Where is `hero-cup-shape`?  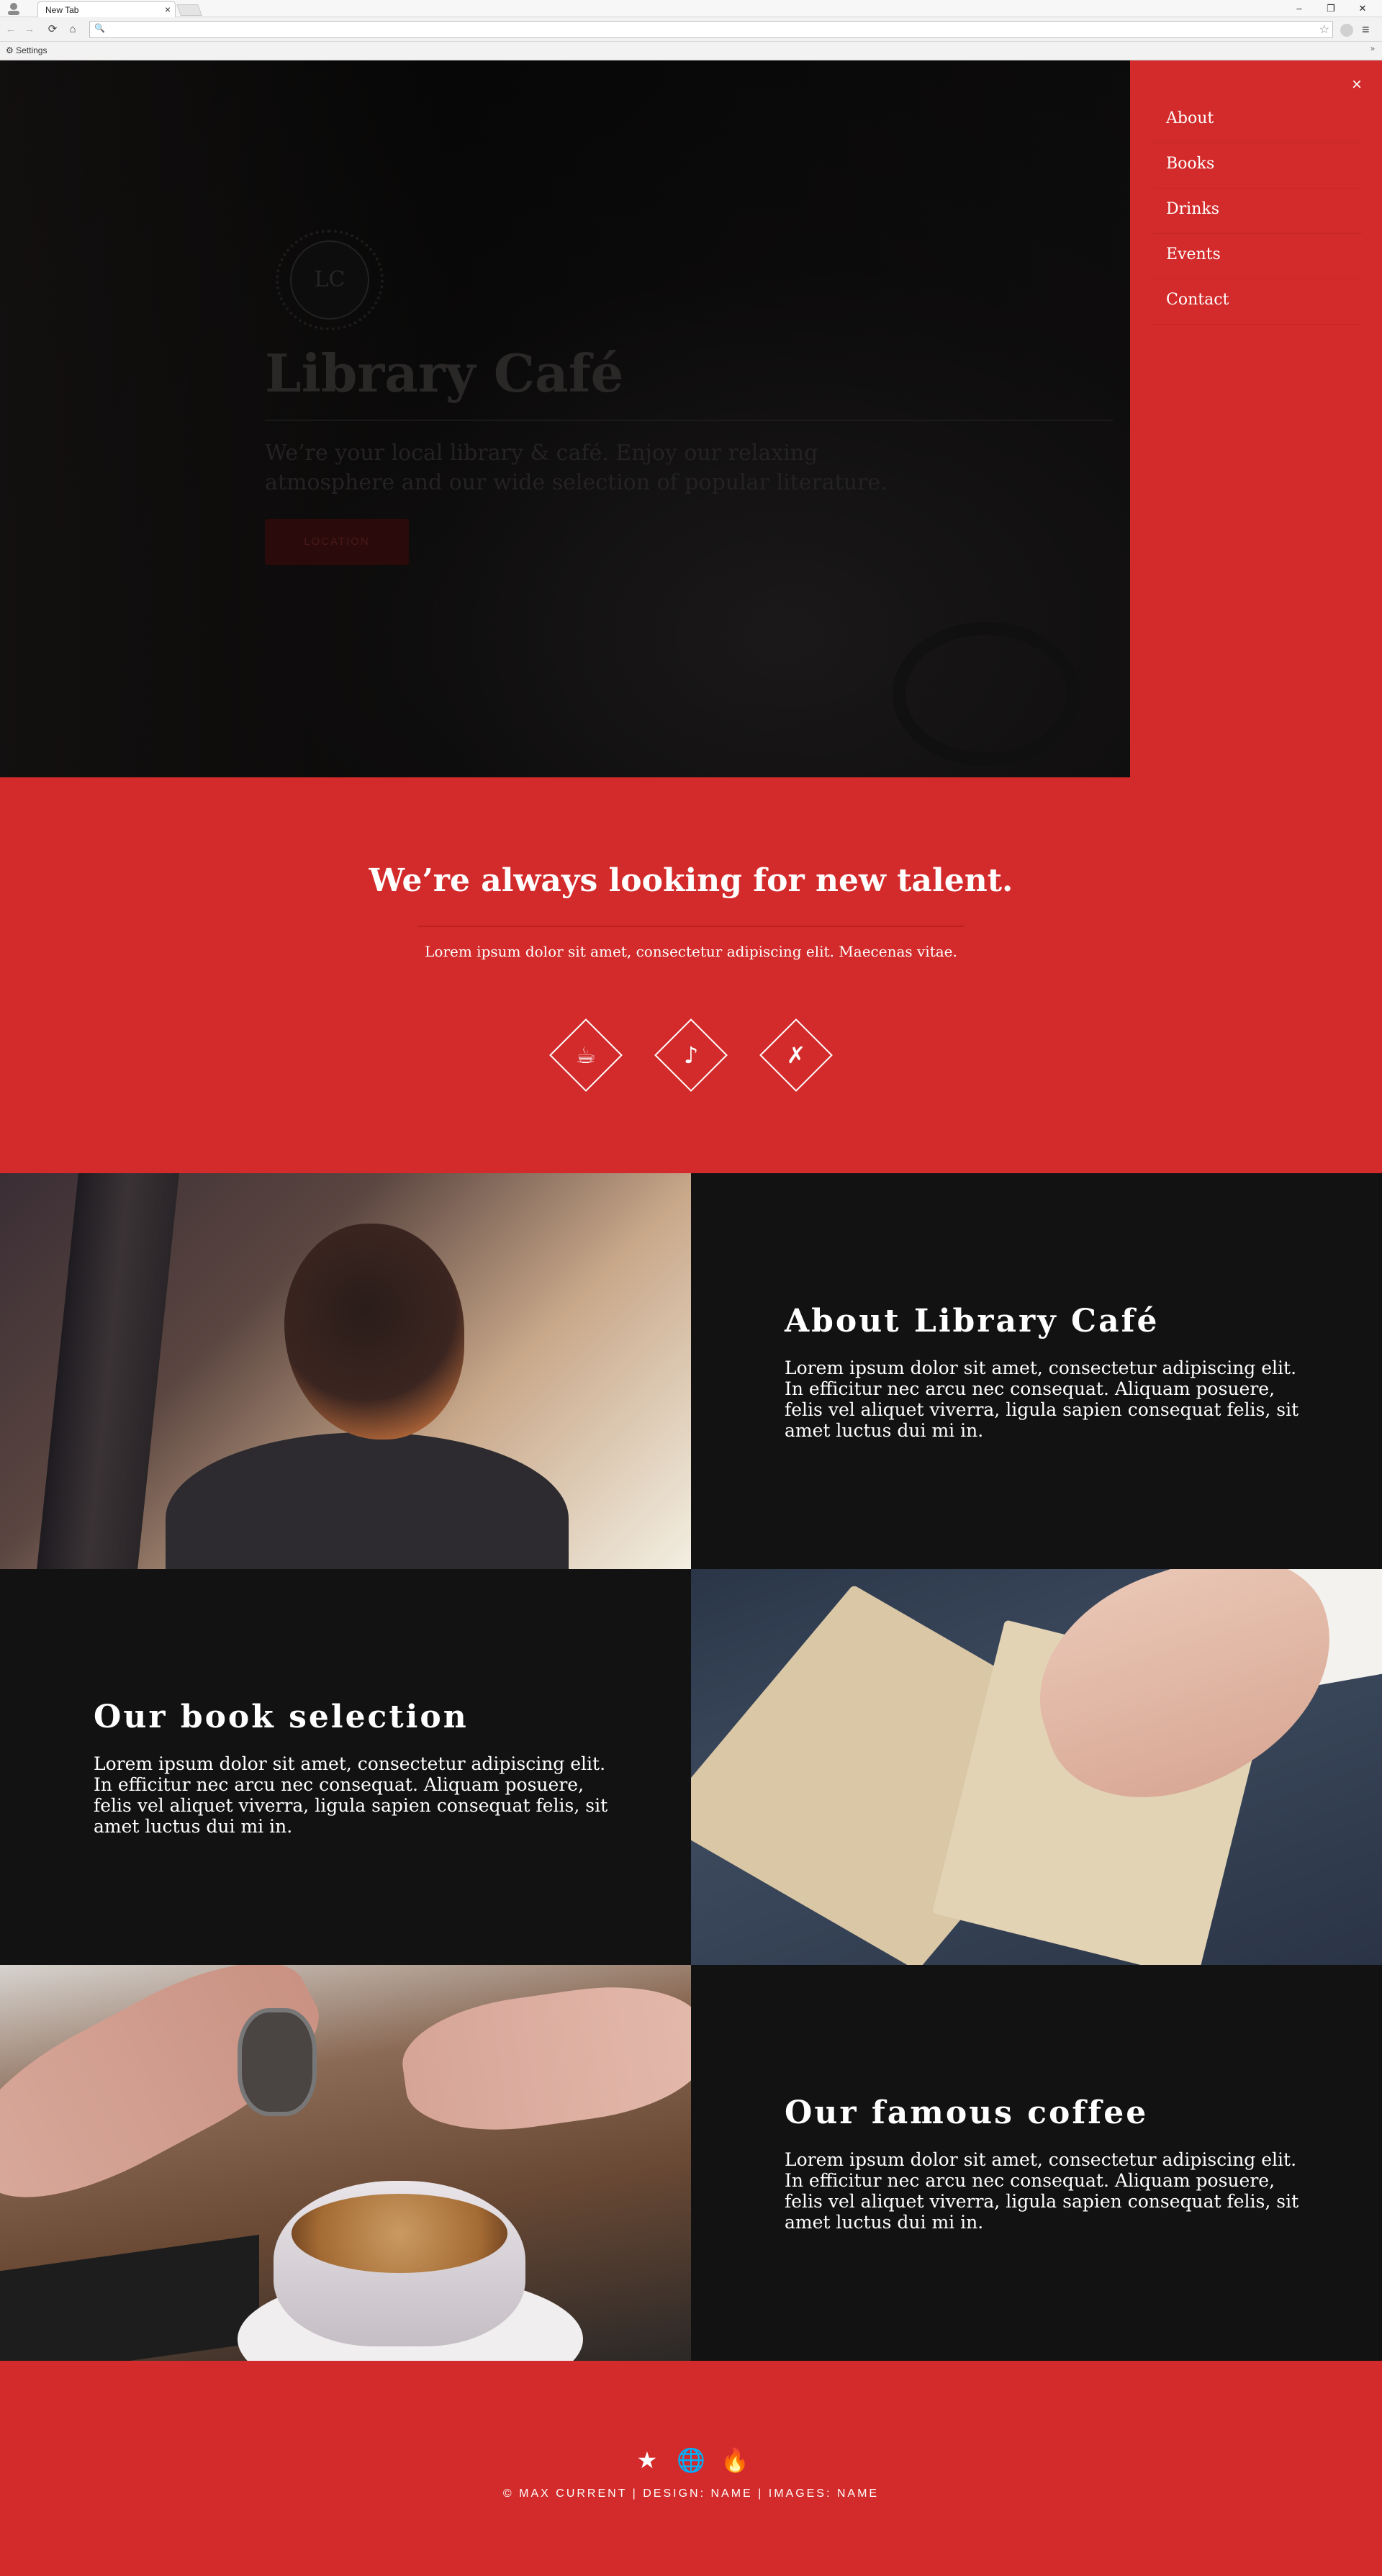 hero-cup-shape is located at coordinates (986, 694).